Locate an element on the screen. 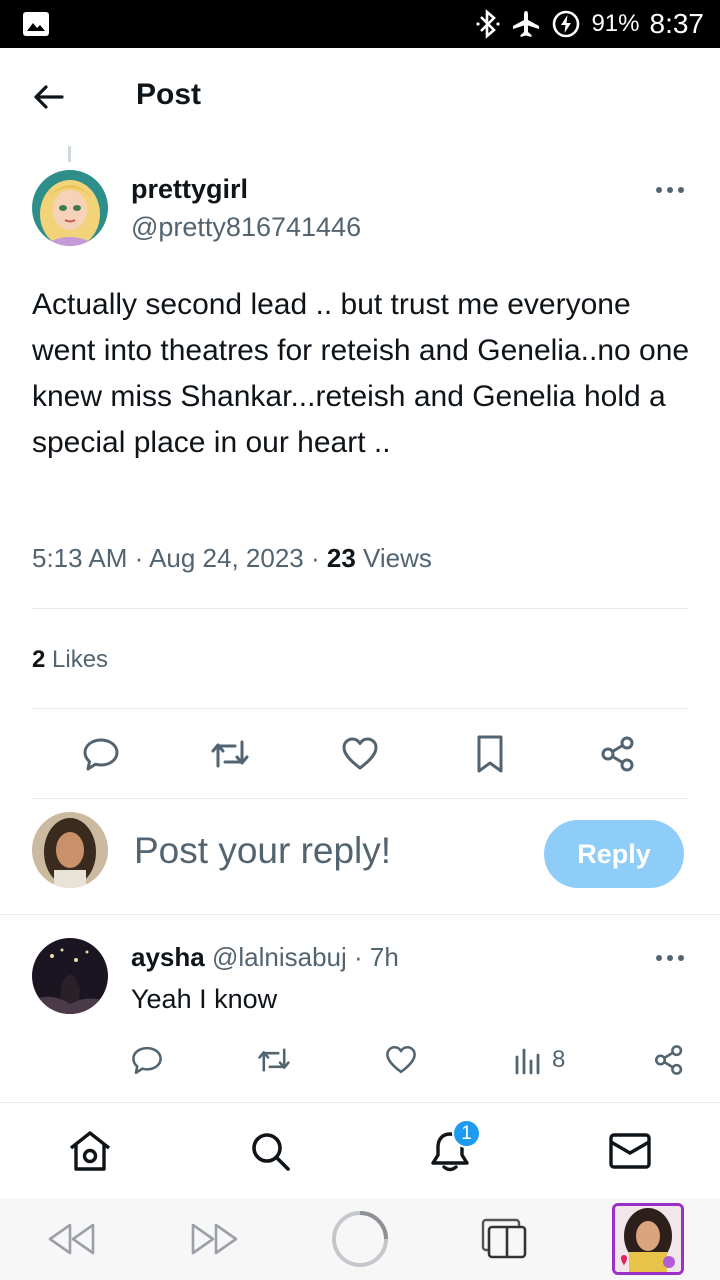 The height and width of the screenshot is (1280, 720). views-label: Views is located at coordinates (393, 558).